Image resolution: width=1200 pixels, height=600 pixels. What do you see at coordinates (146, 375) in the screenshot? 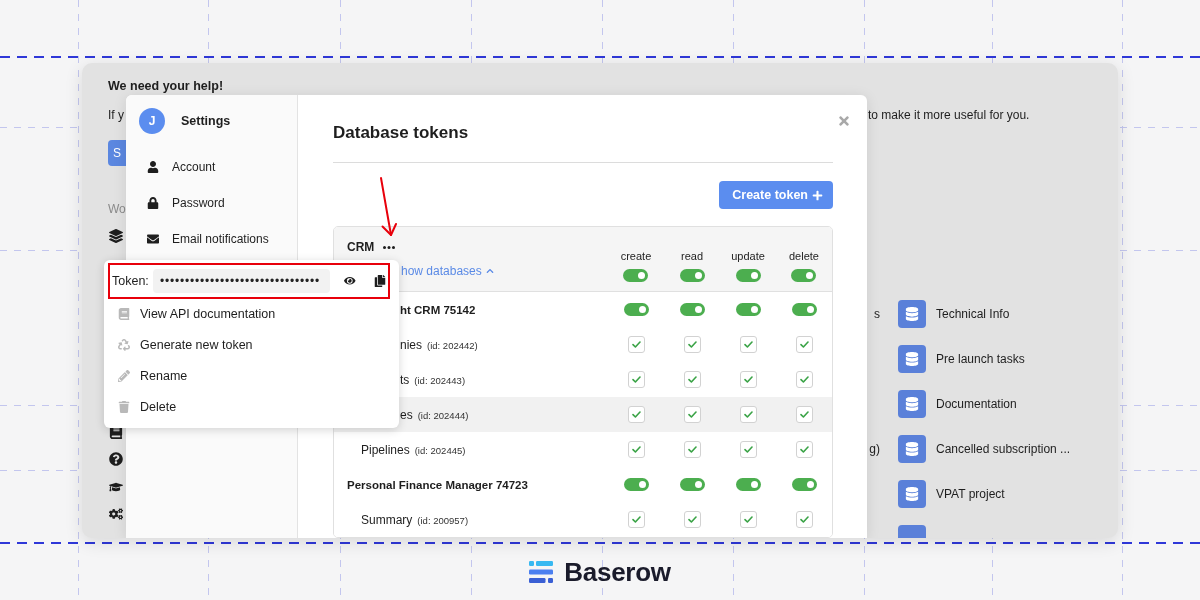
I see `menu-item: Rename` at bounding box center [146, 375].